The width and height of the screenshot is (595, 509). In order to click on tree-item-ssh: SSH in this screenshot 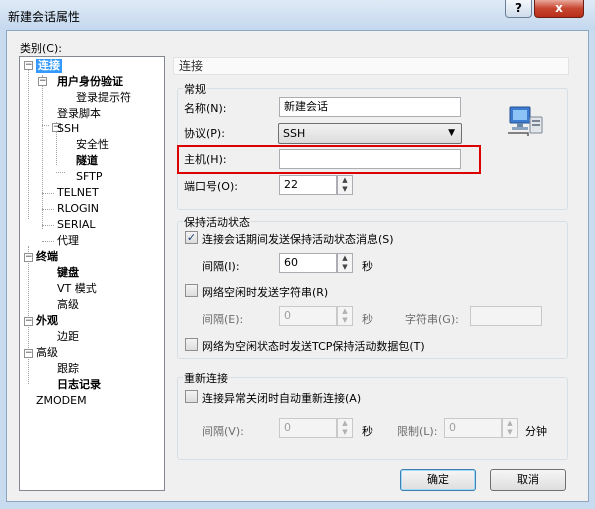, I will do `click(68, 129)`.